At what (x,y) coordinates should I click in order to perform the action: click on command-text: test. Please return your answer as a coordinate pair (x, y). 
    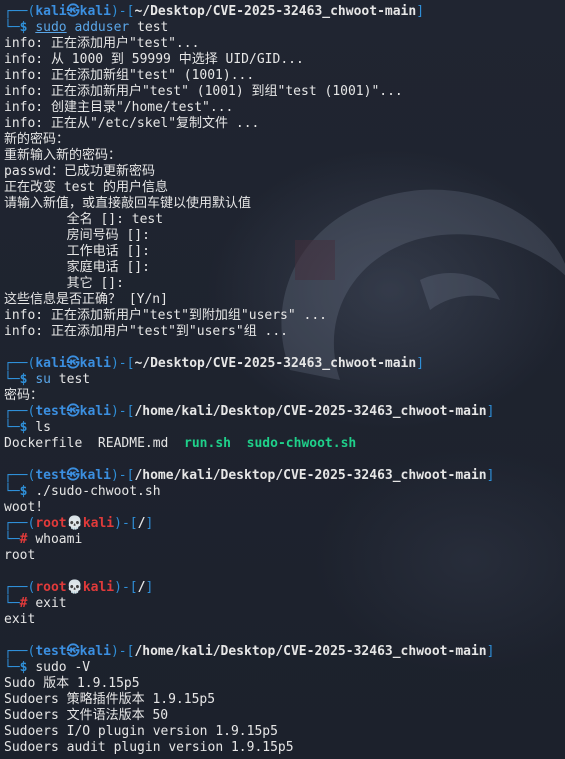
    Looking at the image, I should click on (149, 27).